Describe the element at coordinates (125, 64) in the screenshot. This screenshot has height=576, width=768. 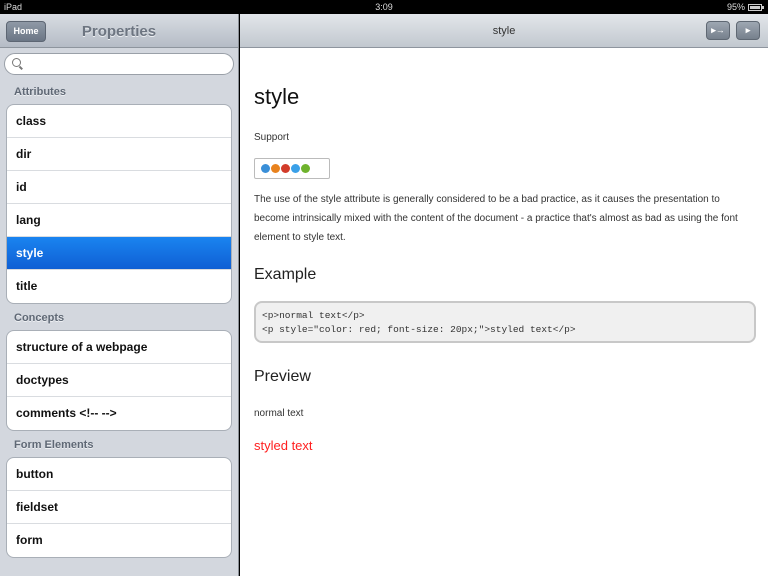
I see `search-input` at that location.